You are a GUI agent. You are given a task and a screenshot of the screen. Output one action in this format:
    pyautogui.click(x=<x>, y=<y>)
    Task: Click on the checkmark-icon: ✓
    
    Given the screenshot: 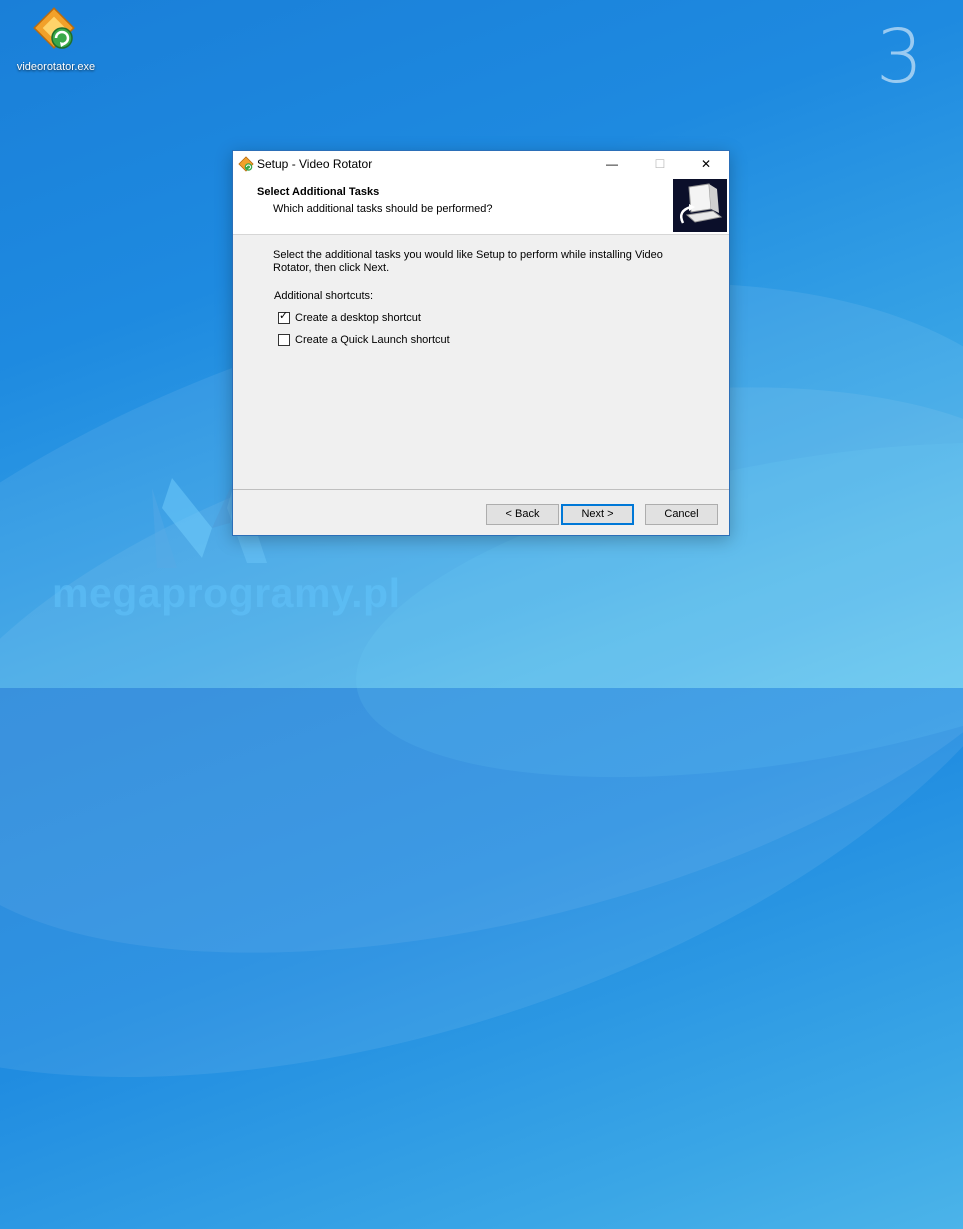 What is the action you would take?
    pyautogui.click(x=284, y=316)
    